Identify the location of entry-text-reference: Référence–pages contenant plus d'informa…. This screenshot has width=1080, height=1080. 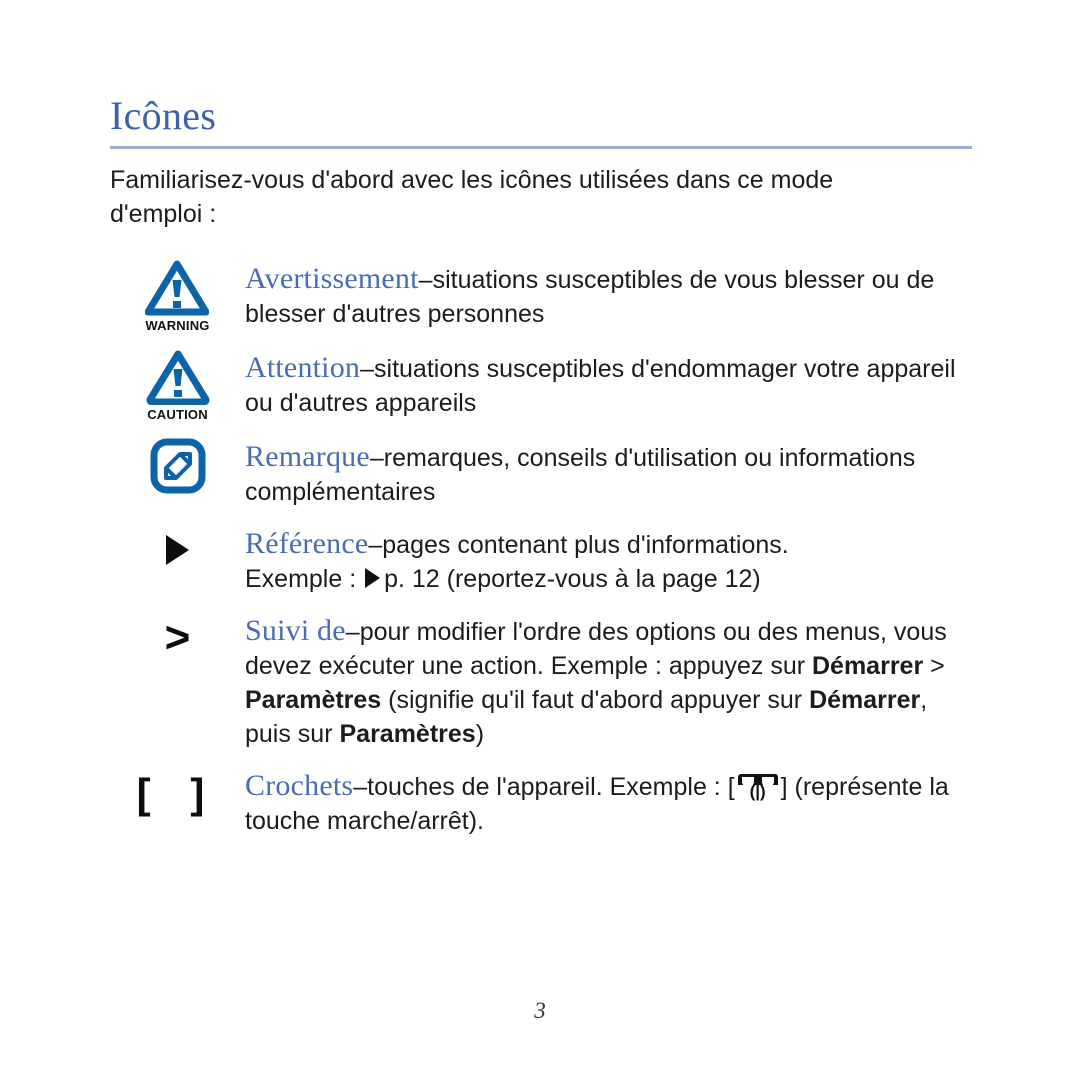
(612, 559).